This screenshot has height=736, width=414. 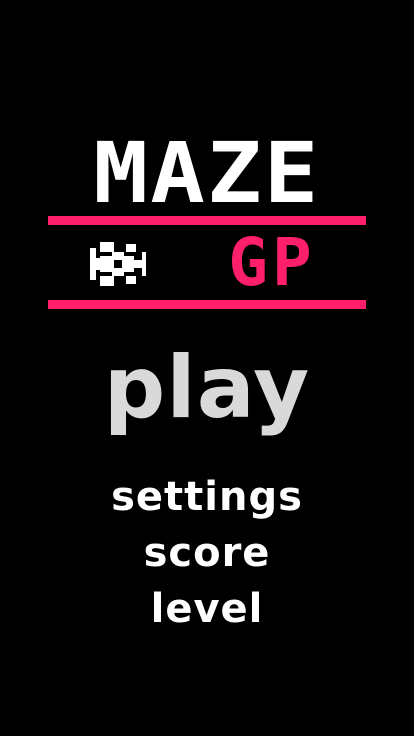 I want to click on logo-stripe-top, so click(x=207, y=220).